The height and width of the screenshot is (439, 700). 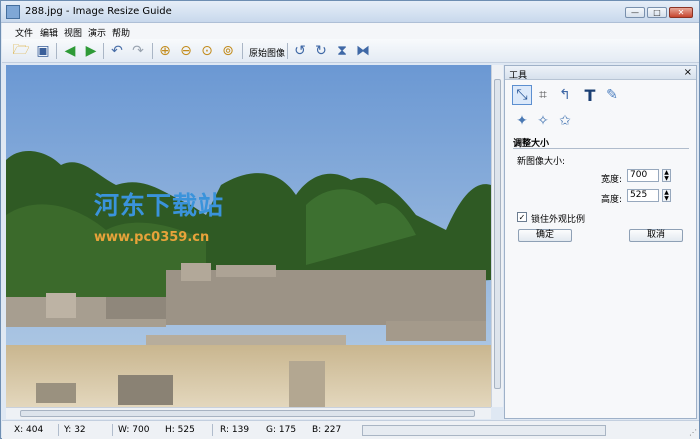 What do you see at coordinates (635, 12) in the screenshot?
I see `minimize-button: —` at bounding box center [635, 12].